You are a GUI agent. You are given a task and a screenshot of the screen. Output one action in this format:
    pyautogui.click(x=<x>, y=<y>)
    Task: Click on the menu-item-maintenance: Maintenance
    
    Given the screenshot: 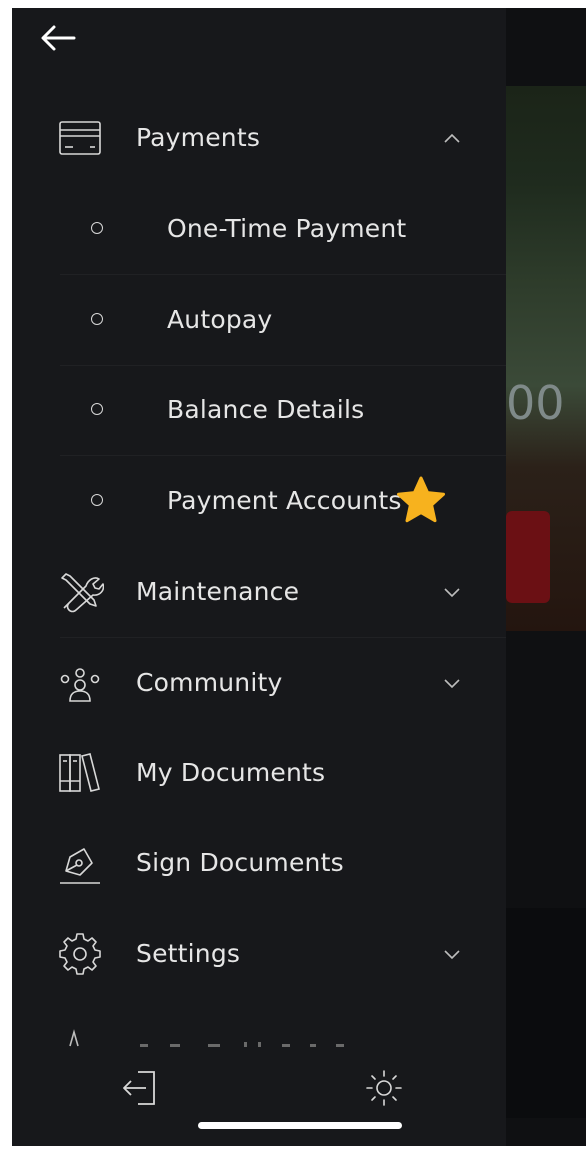 What is the action you would take?
    pyautogui.click(x=259, y=592)
    